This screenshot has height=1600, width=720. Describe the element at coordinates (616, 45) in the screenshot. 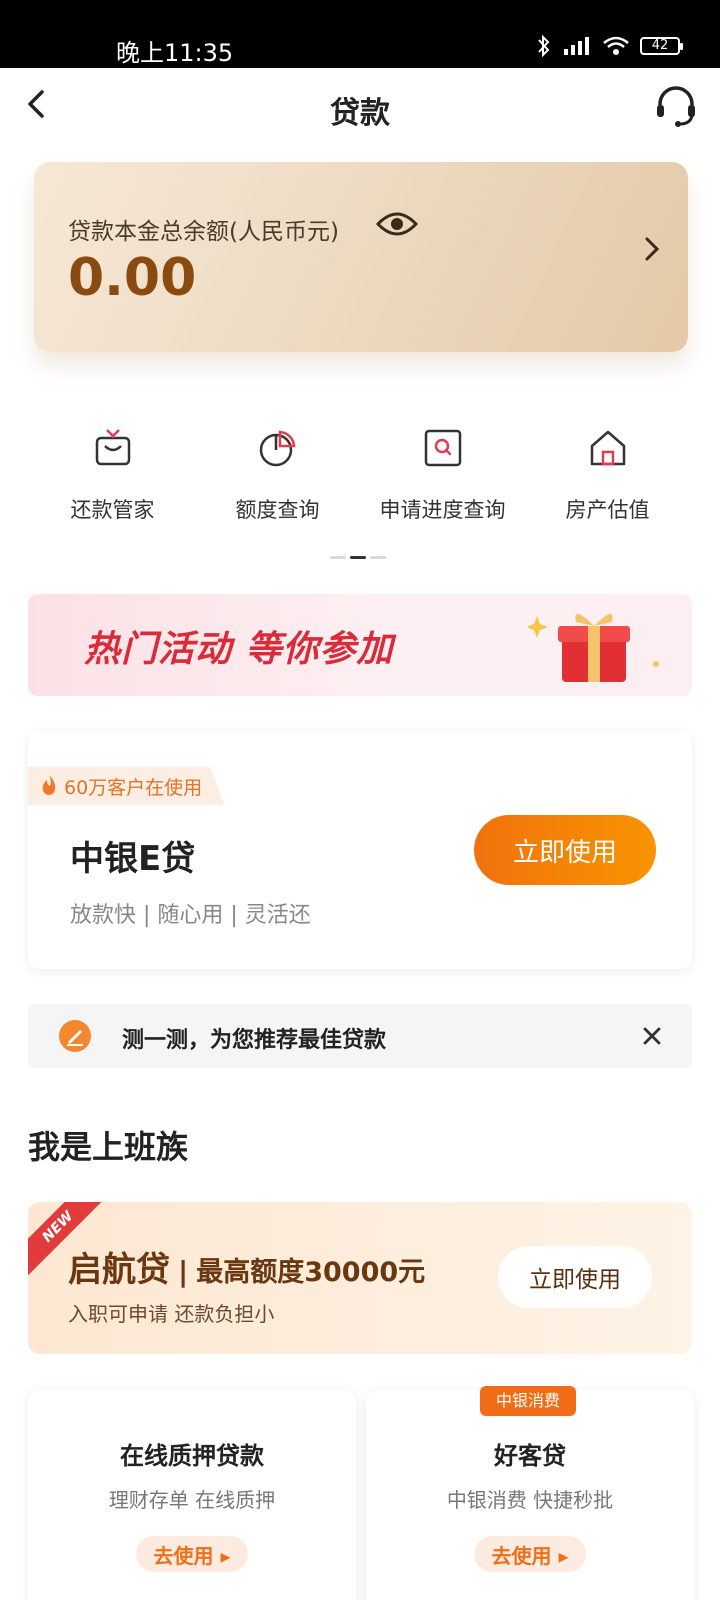

I see `wifi-icon` at that location.